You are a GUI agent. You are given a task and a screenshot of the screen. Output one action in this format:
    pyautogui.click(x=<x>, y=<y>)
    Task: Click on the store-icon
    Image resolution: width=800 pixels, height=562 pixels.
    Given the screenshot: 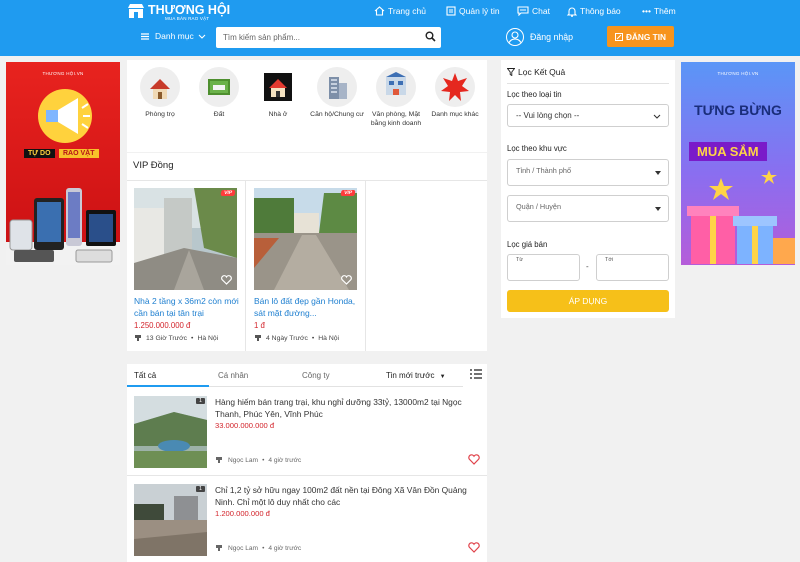 What is the action you would take?
    pyautogui.click(x=136, y=11)
    